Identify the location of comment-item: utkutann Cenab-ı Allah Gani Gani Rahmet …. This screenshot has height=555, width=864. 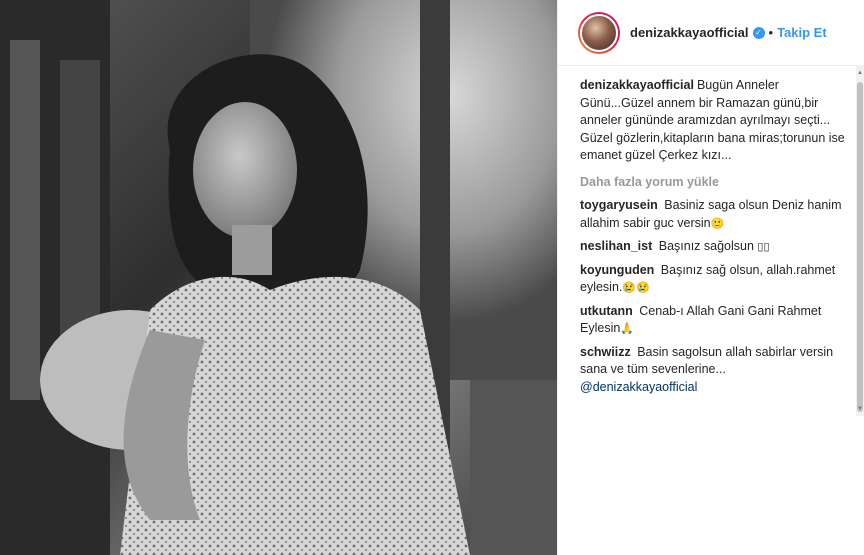
(716, 321).